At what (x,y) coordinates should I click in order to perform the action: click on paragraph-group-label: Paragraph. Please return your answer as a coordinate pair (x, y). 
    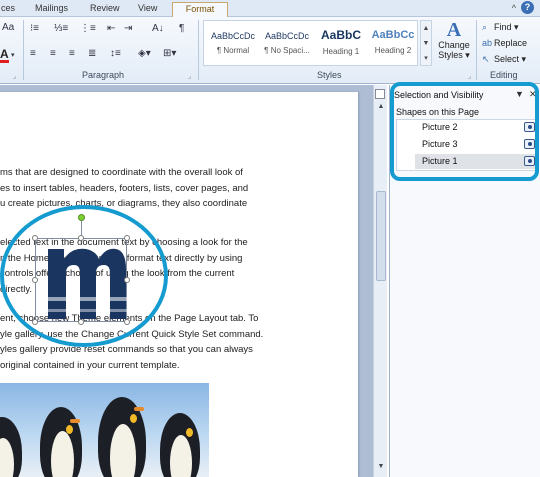
    Looking at the image, I should click on (103, 75).